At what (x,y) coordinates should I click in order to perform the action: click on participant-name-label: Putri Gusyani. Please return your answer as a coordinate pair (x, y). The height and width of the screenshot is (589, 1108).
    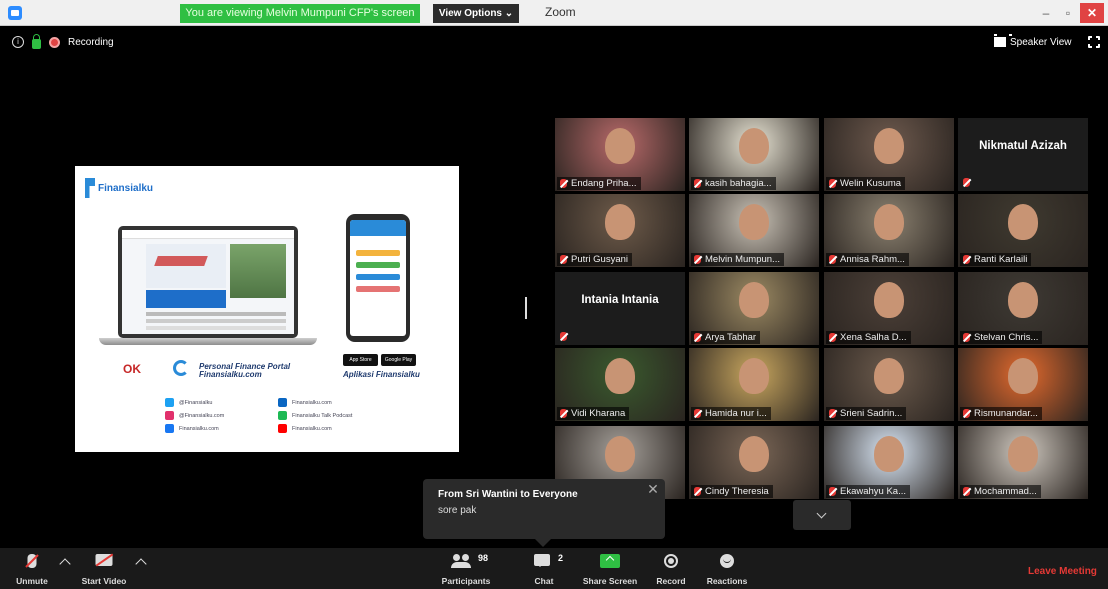
    Looking at the image, I should click on (595, 259).